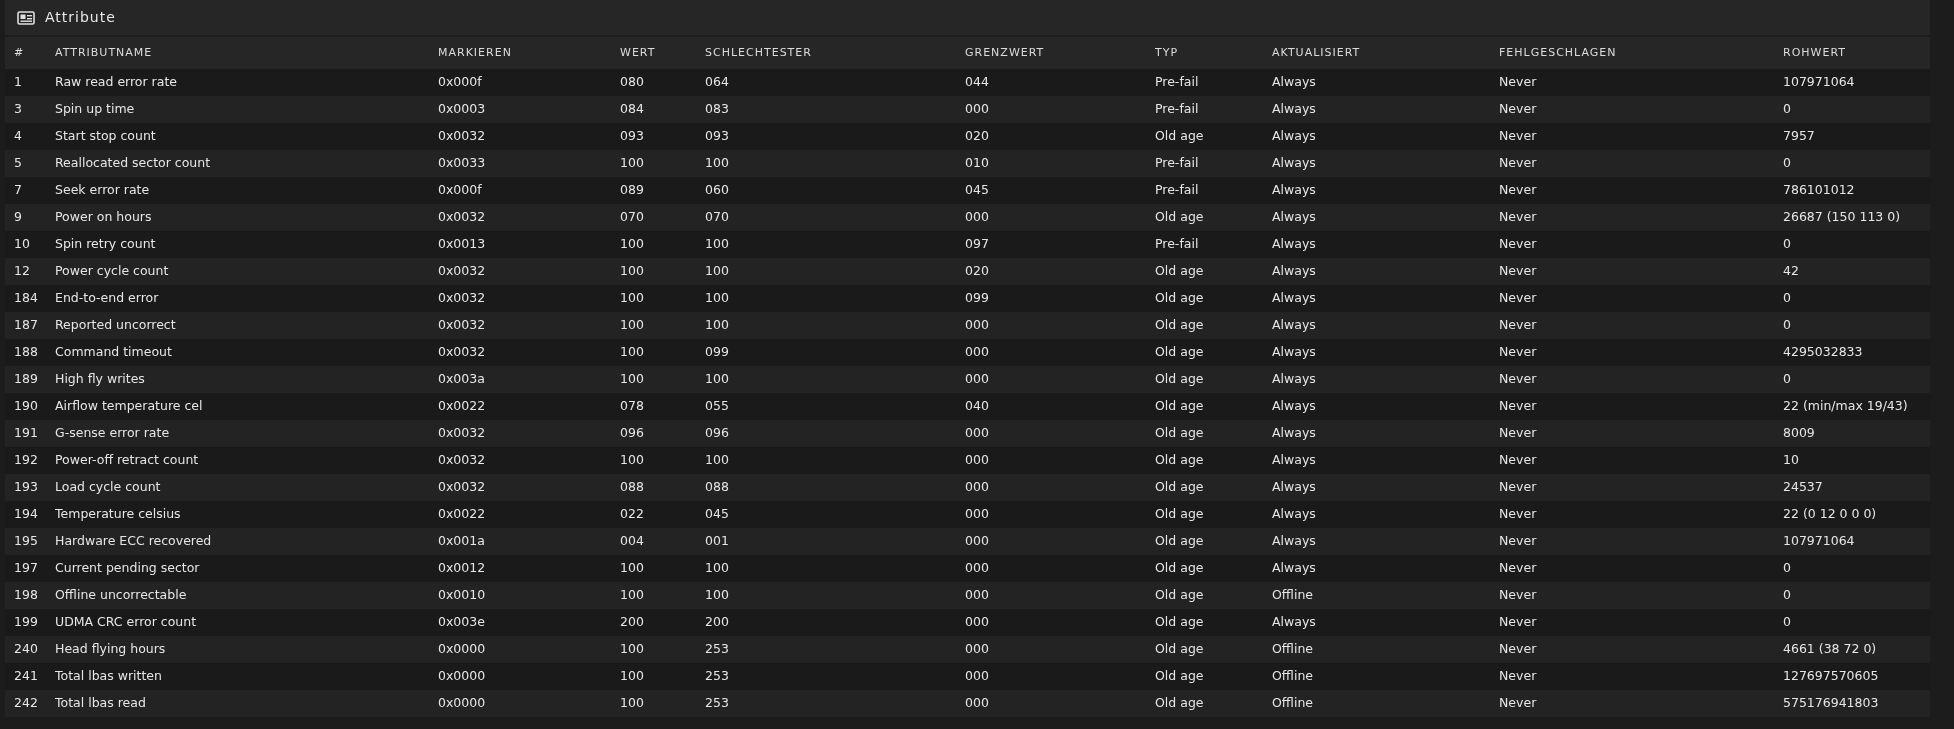 The height and width of the screenshot is (729, 1954). I want to click on table-cell: 070, so click(653, 217).